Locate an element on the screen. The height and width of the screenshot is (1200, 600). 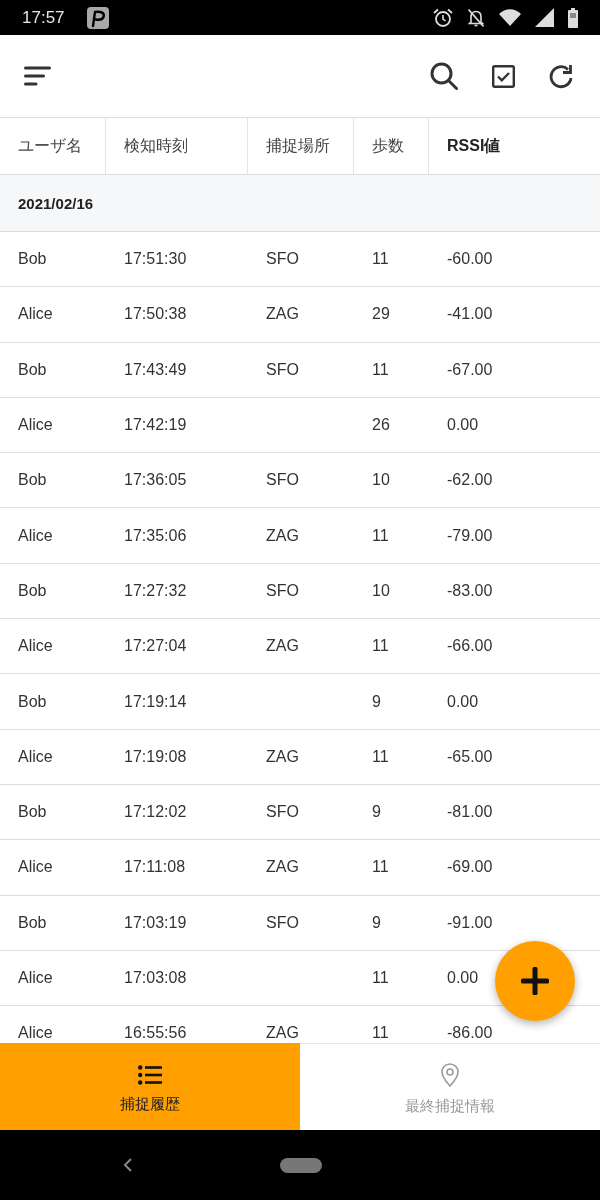
table-cell-text: -79.00 is located at coordinates (469, 535).